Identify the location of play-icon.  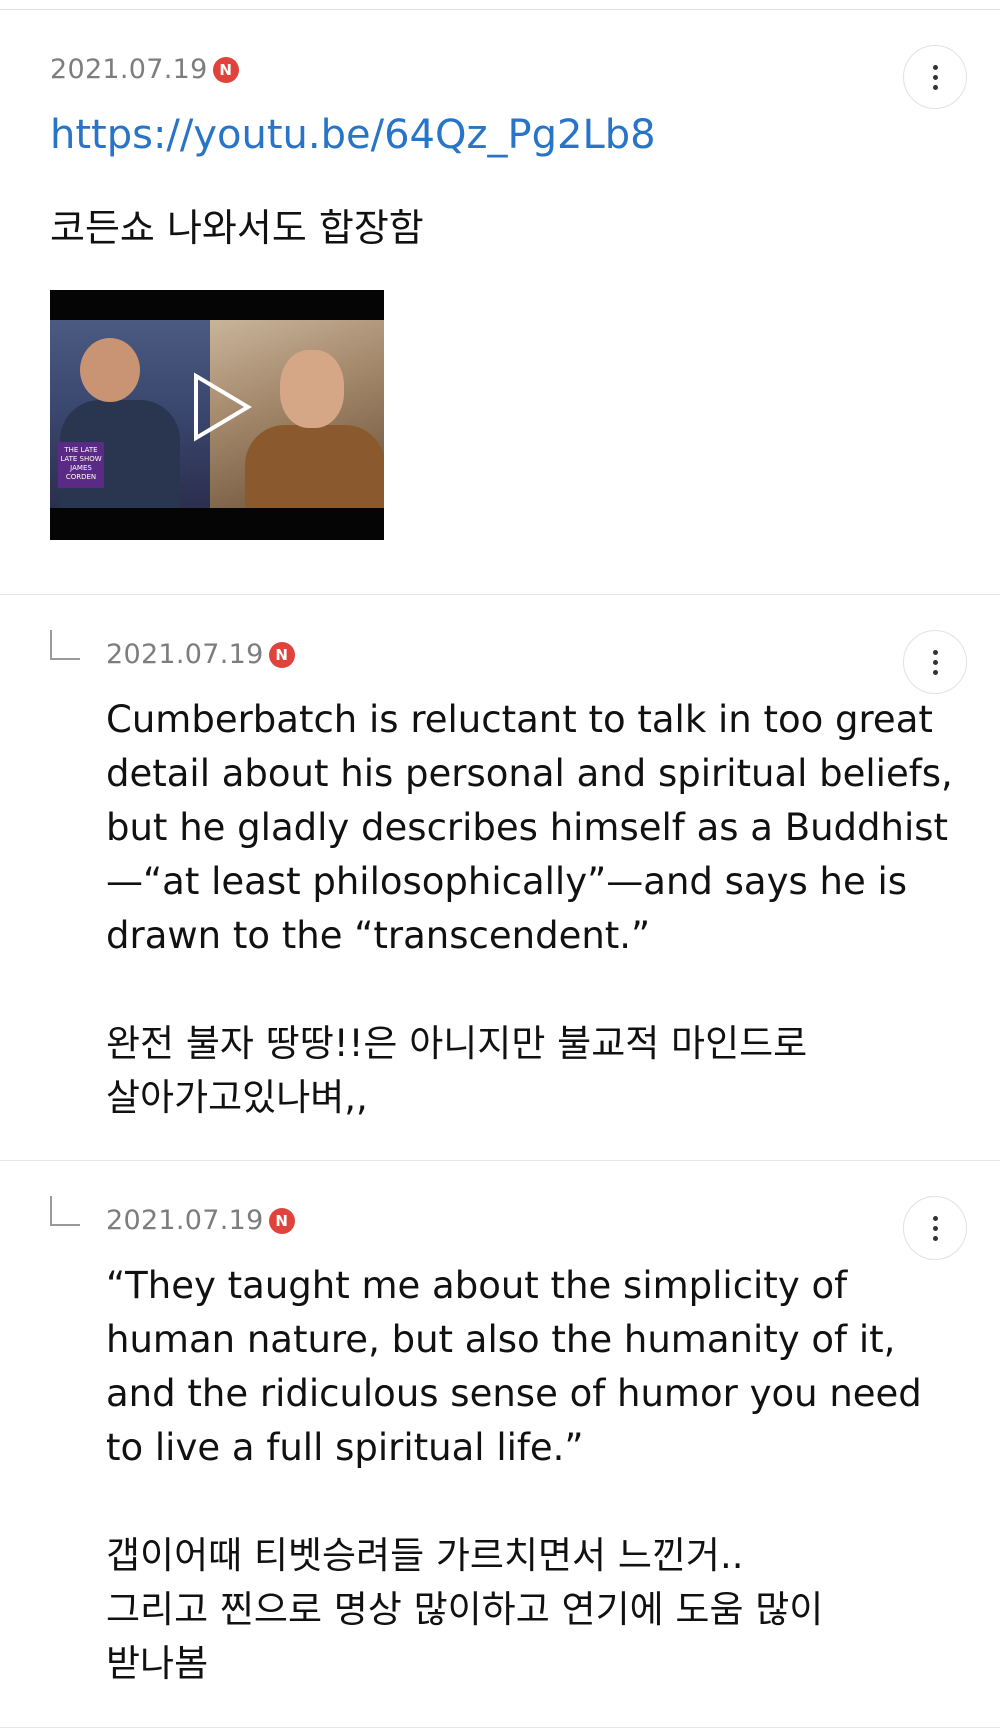
(223, 407).